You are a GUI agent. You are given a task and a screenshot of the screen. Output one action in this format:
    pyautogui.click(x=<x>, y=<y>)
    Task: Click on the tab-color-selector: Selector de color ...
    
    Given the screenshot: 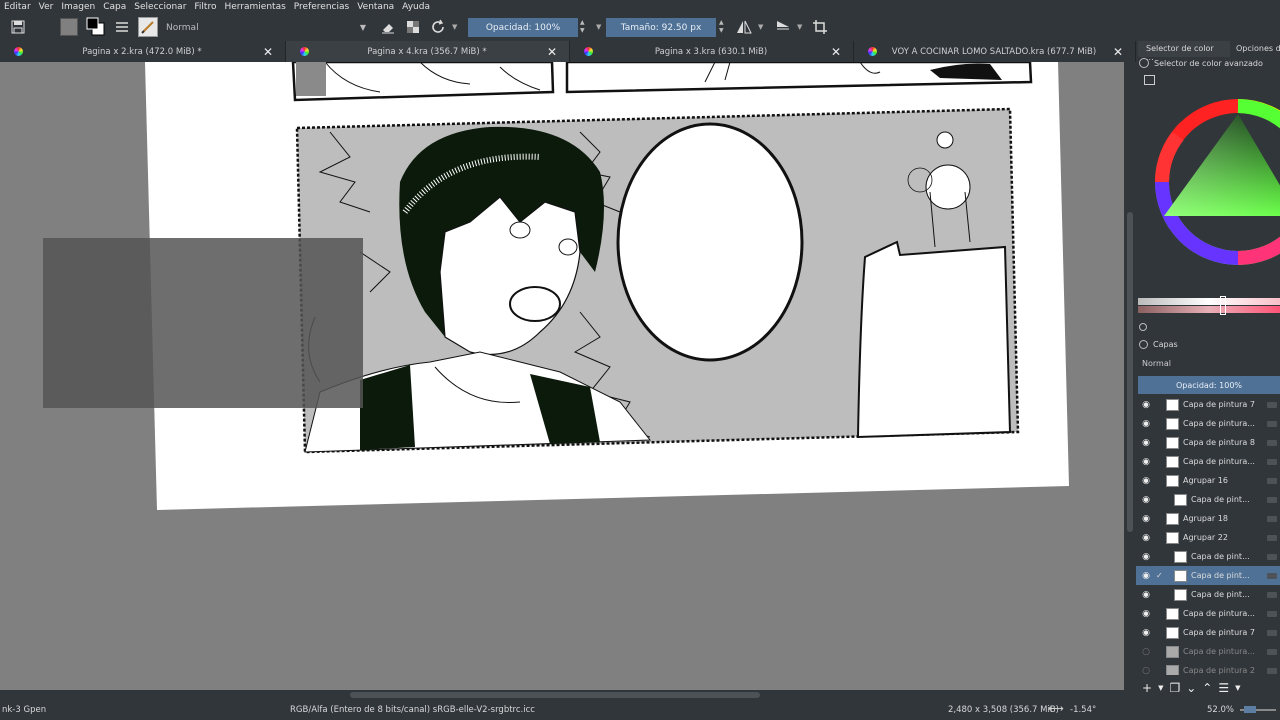 What is the action you would take?
    pyautogui.click(x=1184, y=51)
    